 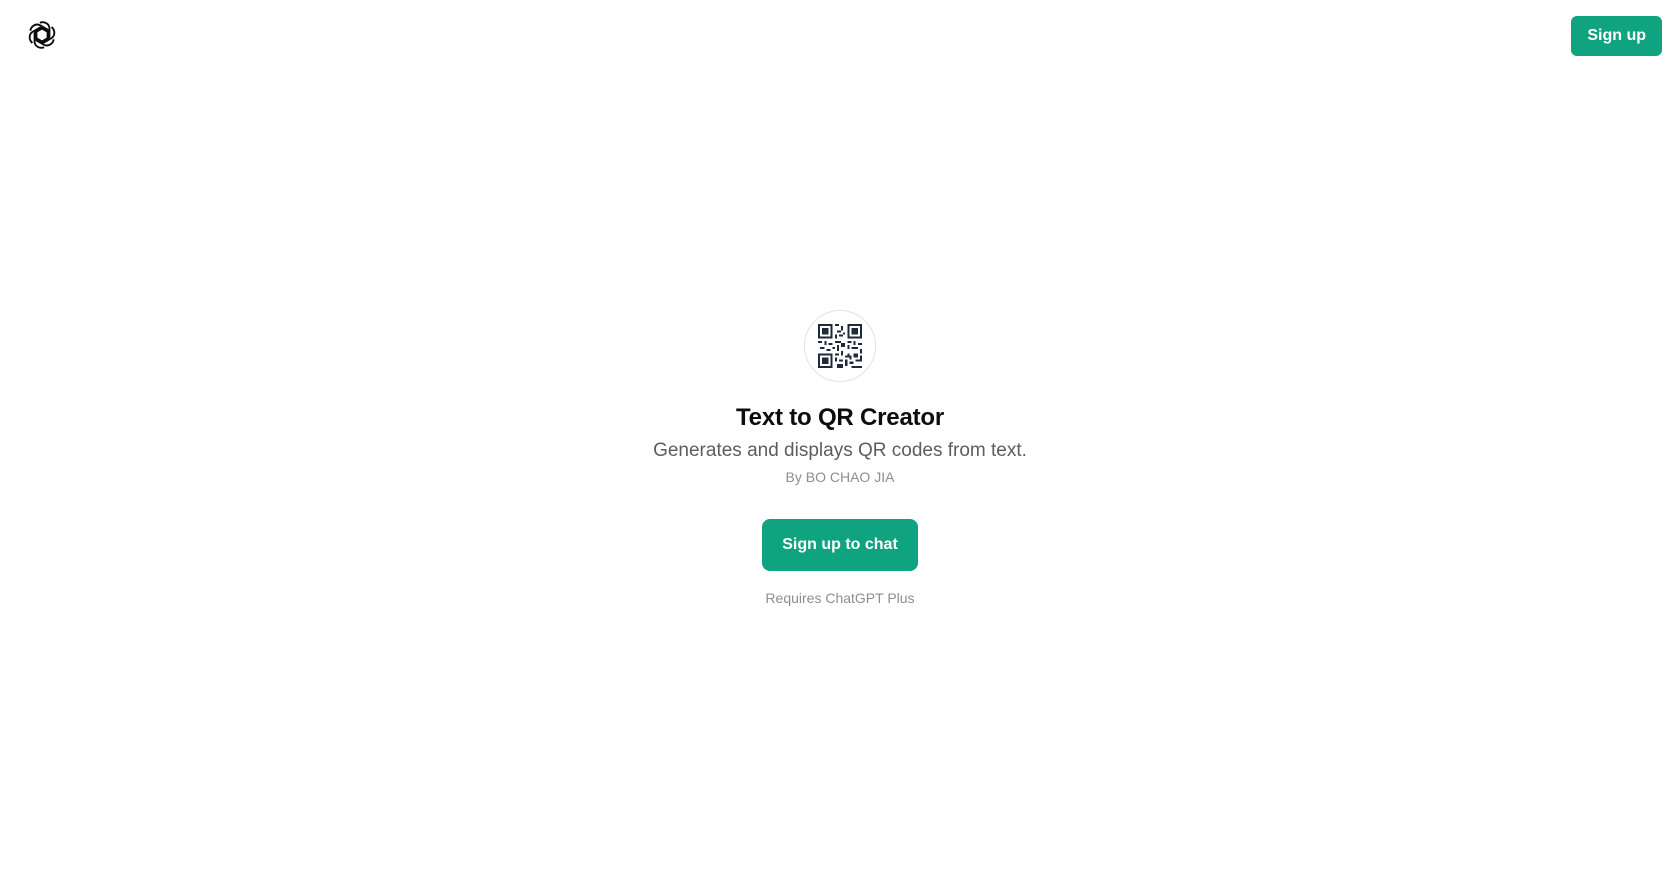 I want to click on sign-up-button: Sign up, so click(x=1616, y=36).